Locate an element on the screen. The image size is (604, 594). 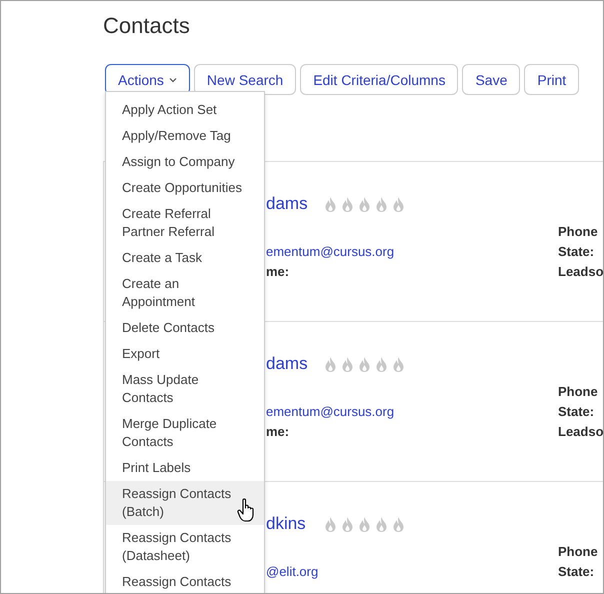
menu-item: Apply/Remove Tag is located at coordinates (185, 136).